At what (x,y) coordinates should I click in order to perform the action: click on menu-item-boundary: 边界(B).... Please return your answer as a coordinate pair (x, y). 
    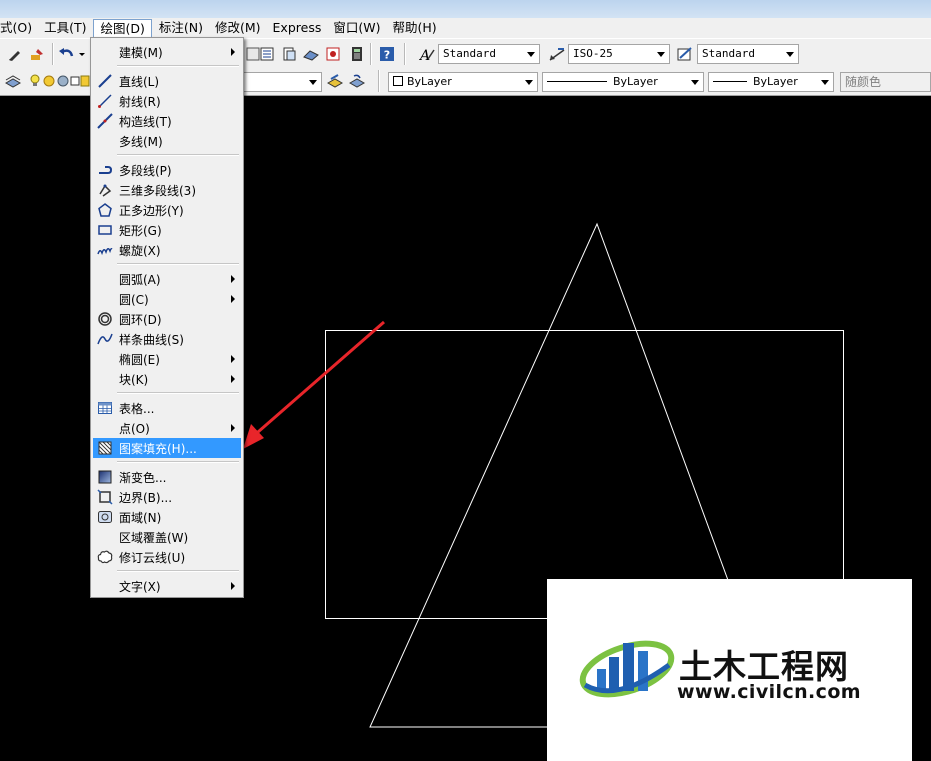
    Looking at the image, I should click on (167, 497).